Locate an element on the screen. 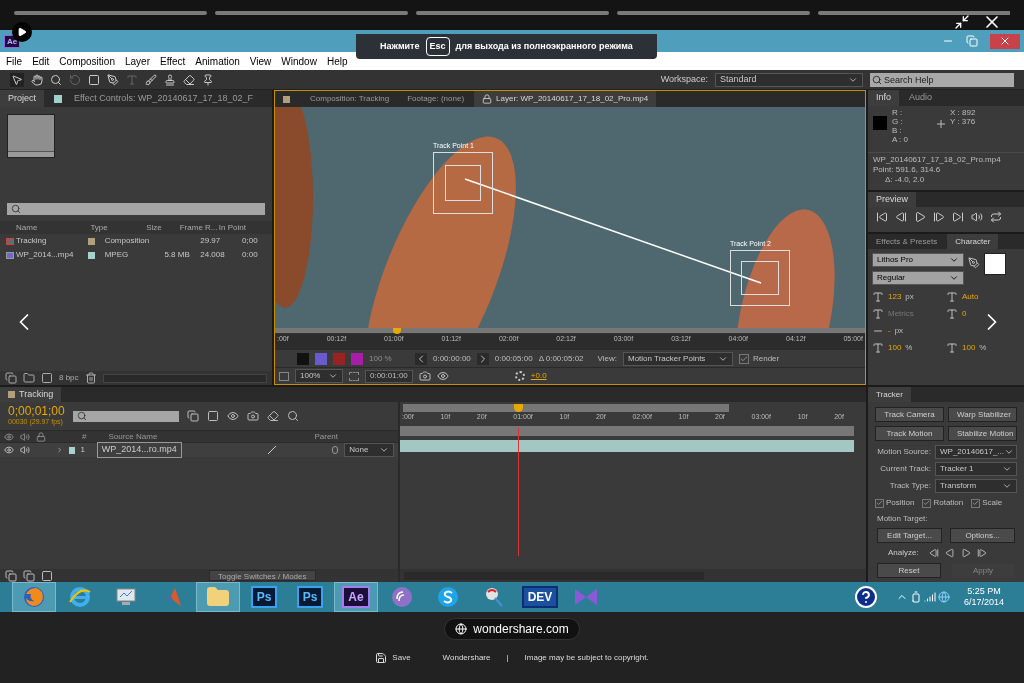 The image size is (1024, 683). playhead-handle is located at coordinates (518, 408).